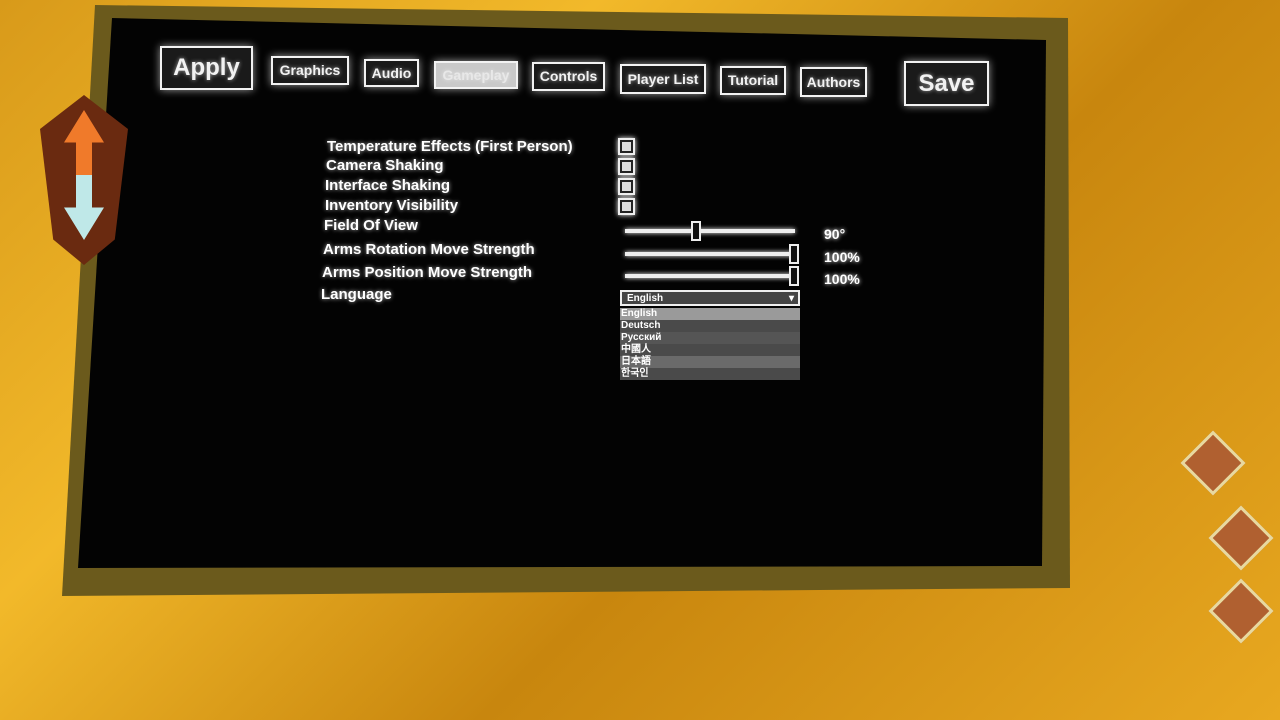 This screenshot has height=720, width=1280. What do you see at coordinates (946, 83) in the screenshot?
I see `save-button: Save` at bounding box center [946, 83].